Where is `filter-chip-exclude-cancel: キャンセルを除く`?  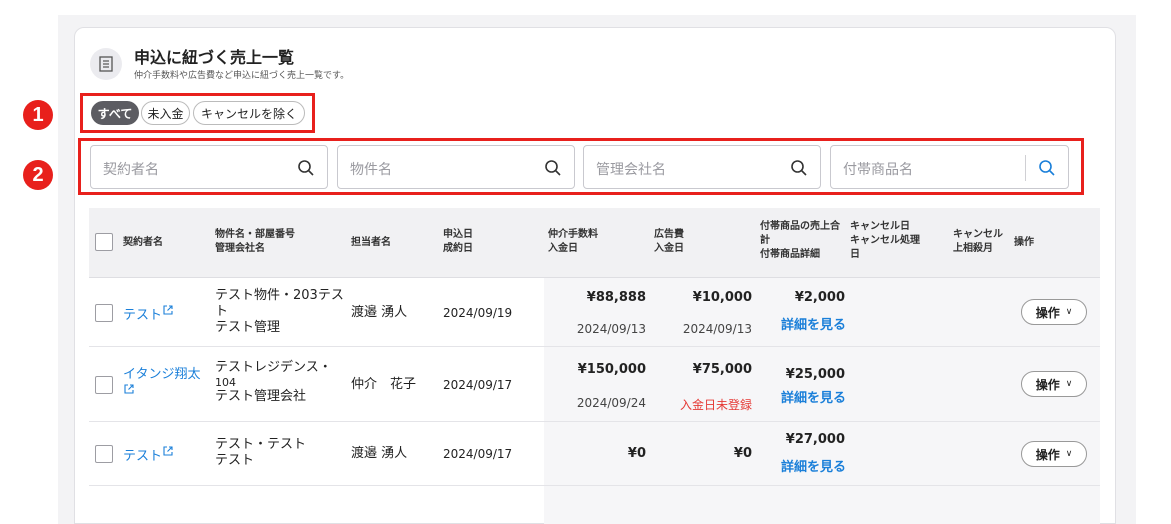
filter-chip-exclude-cancel: キャンセルを除く is located at coordinates (249, 113).